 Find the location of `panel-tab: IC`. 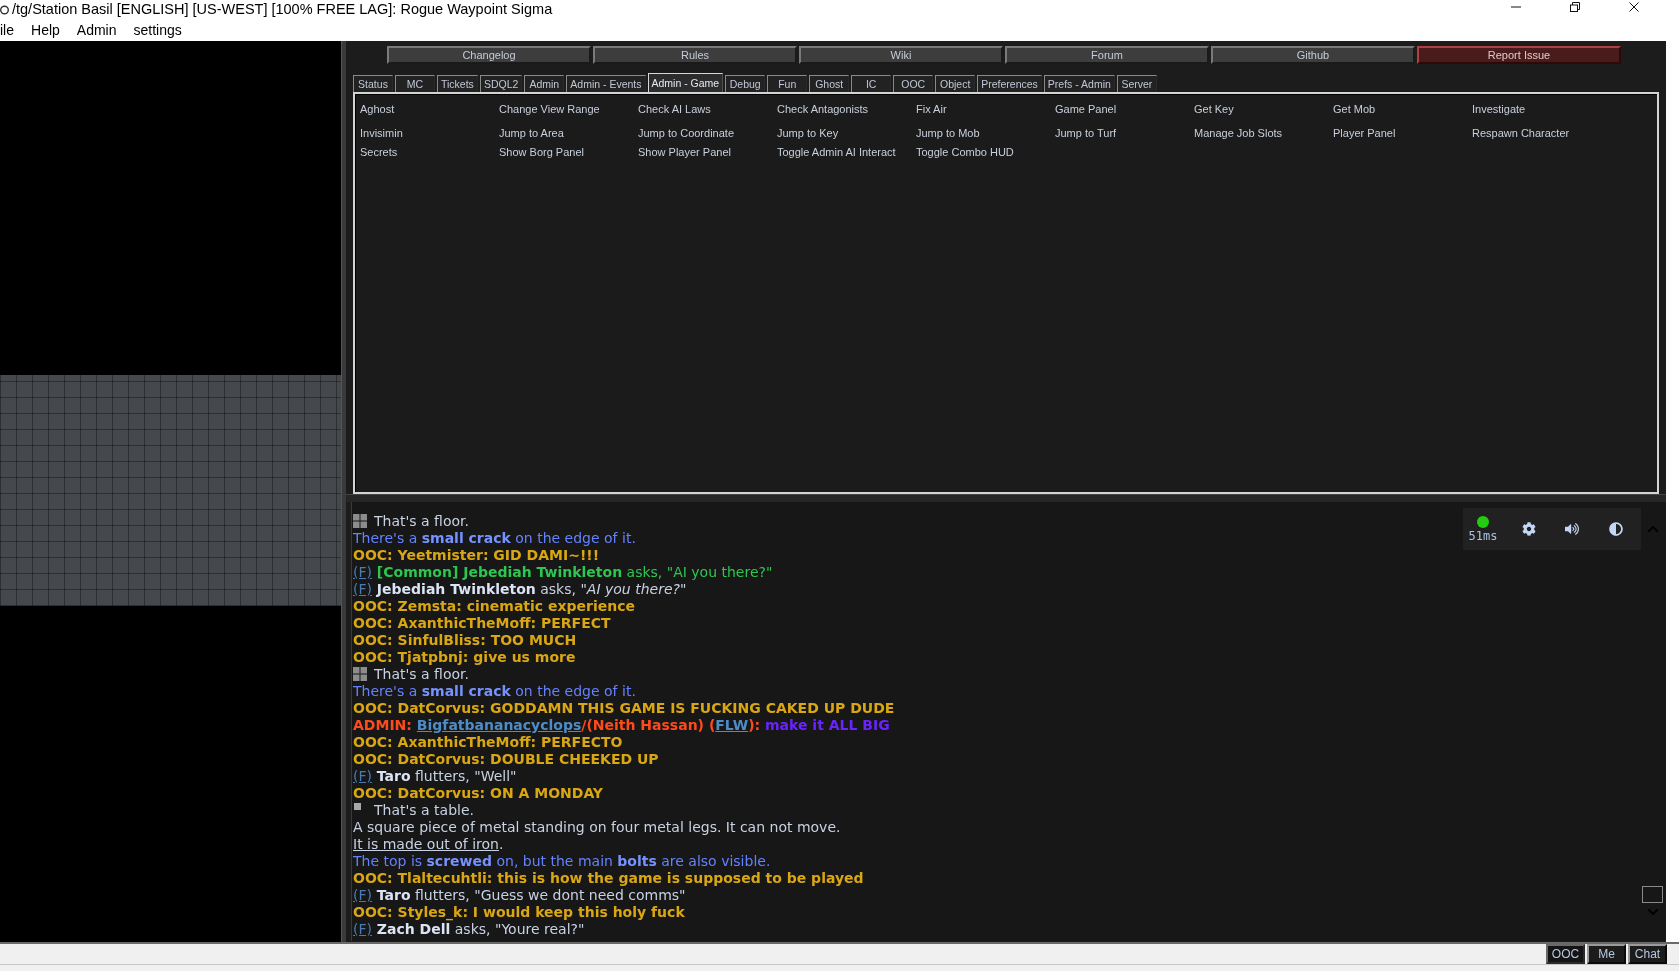

panel-tab: IC is located at coordinates (871, 83).